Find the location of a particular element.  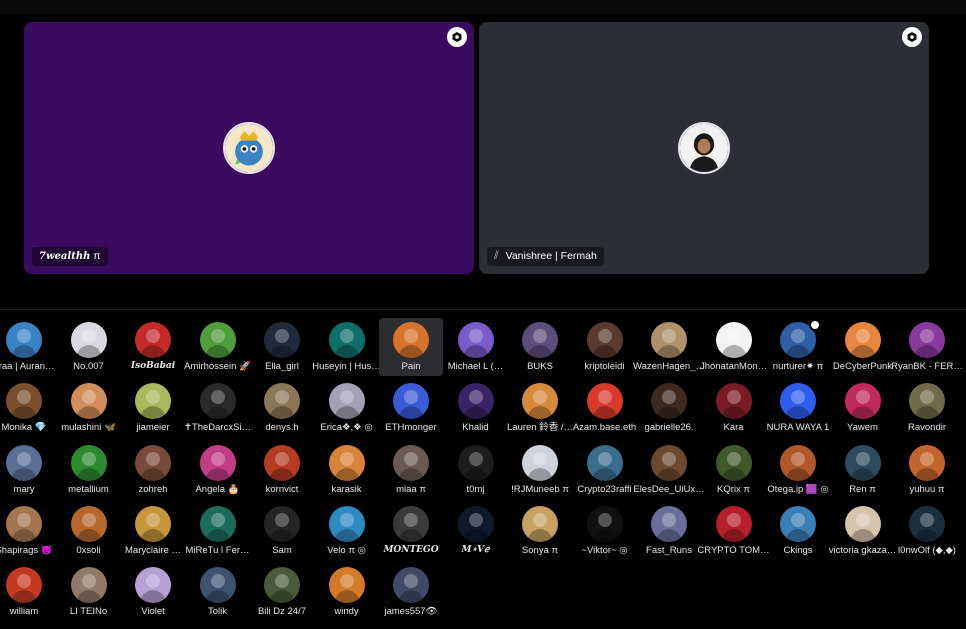

participant-tile: No.007 is located at coordinates (89, 347).